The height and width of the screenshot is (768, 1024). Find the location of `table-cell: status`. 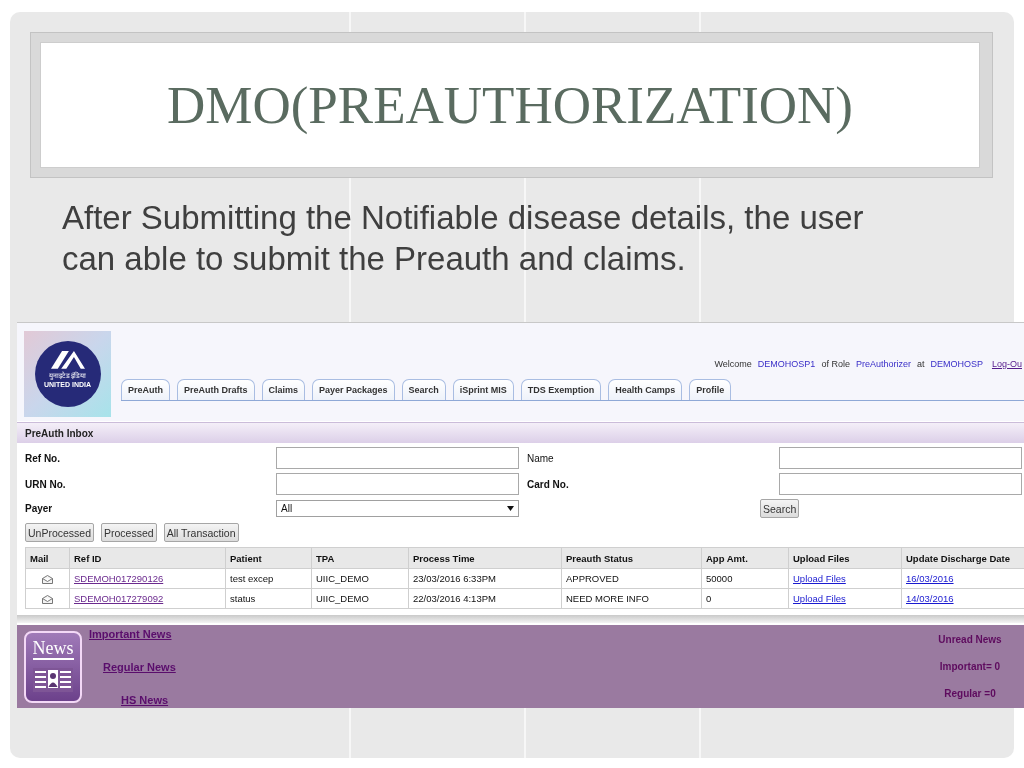

table-cell: status is located at coordinates (268, 598).